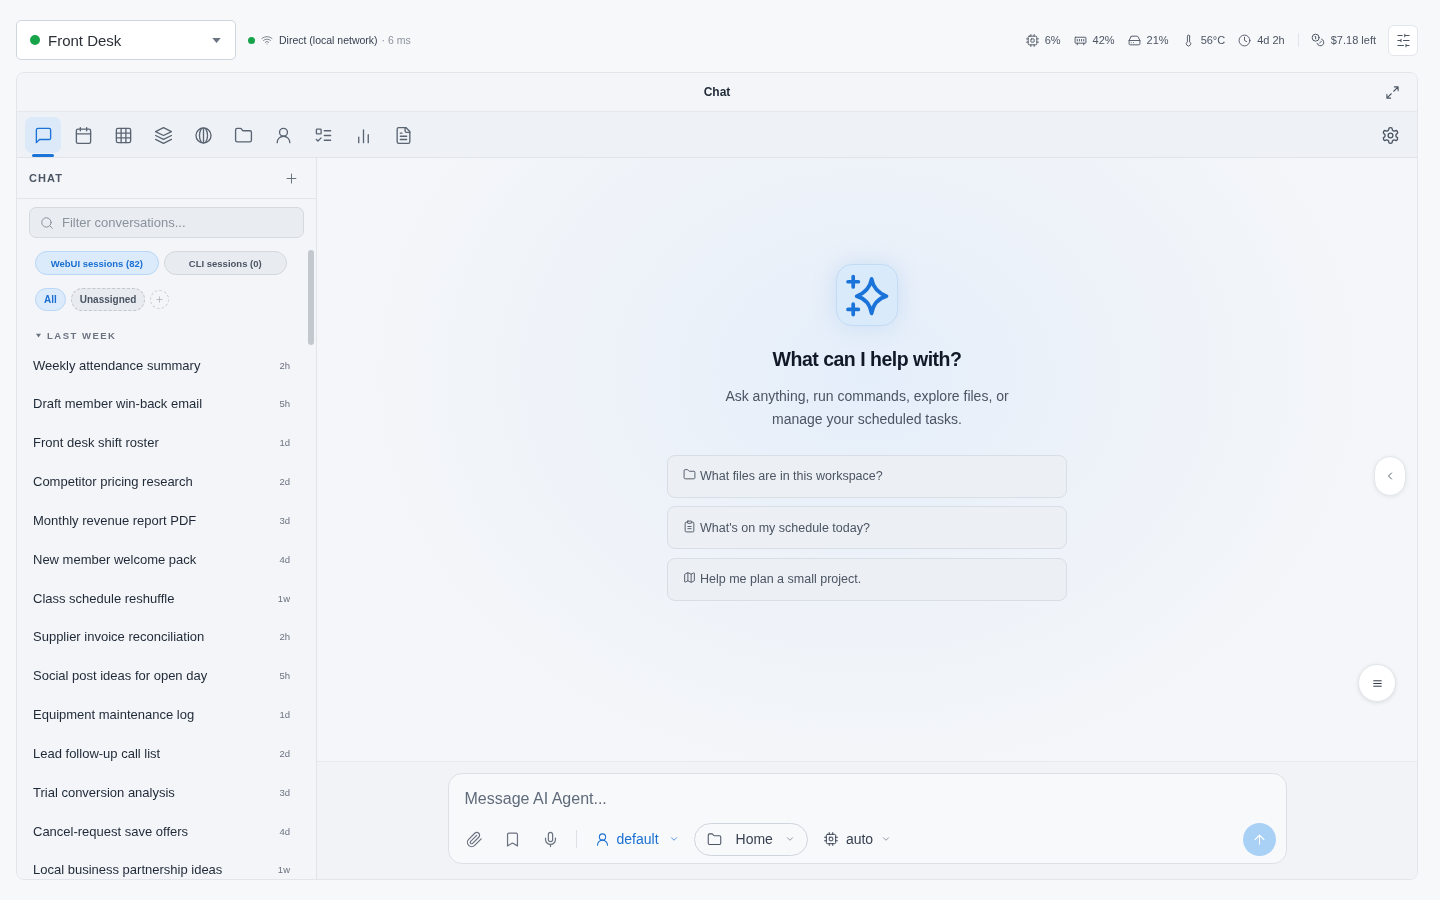 This screenshot has width=1440, height=900. What do you see at coordinates (1271, 40) in the screenshot?
I see `uptime-reading: 4d 2h` at bounding box center [1271, 40].